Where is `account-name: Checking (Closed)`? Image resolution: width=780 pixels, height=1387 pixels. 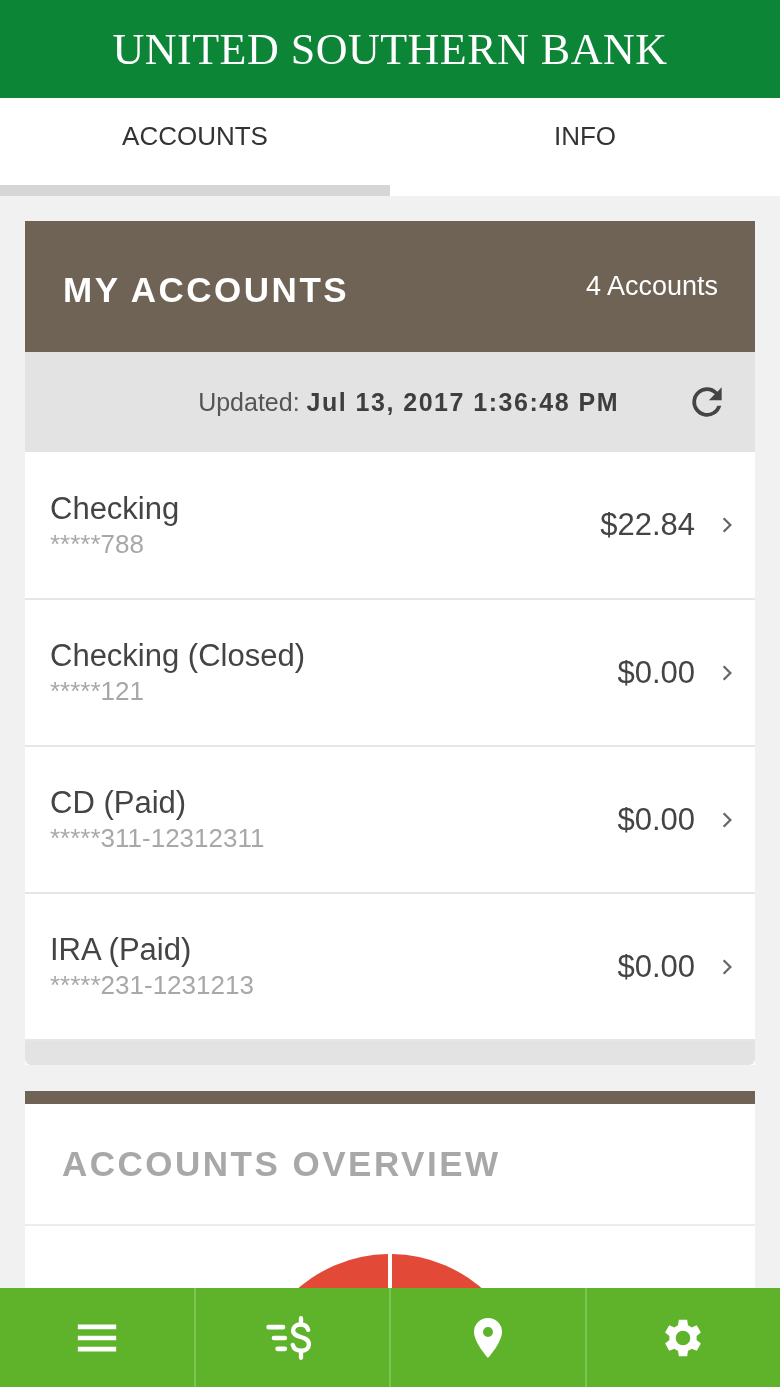
account-name: Checking (Closed) is located at coordinates (178, 656).